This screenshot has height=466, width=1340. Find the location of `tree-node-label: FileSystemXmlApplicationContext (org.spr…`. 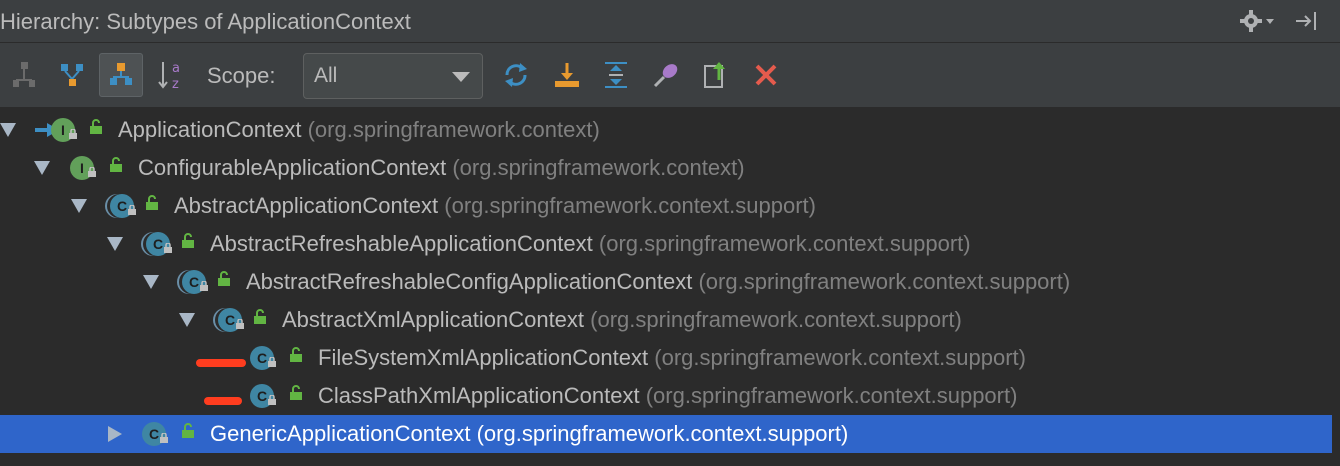

tree-node-label: FileSystemXmlApplicationContext (org.spr… is located at coordinates (672, 357).